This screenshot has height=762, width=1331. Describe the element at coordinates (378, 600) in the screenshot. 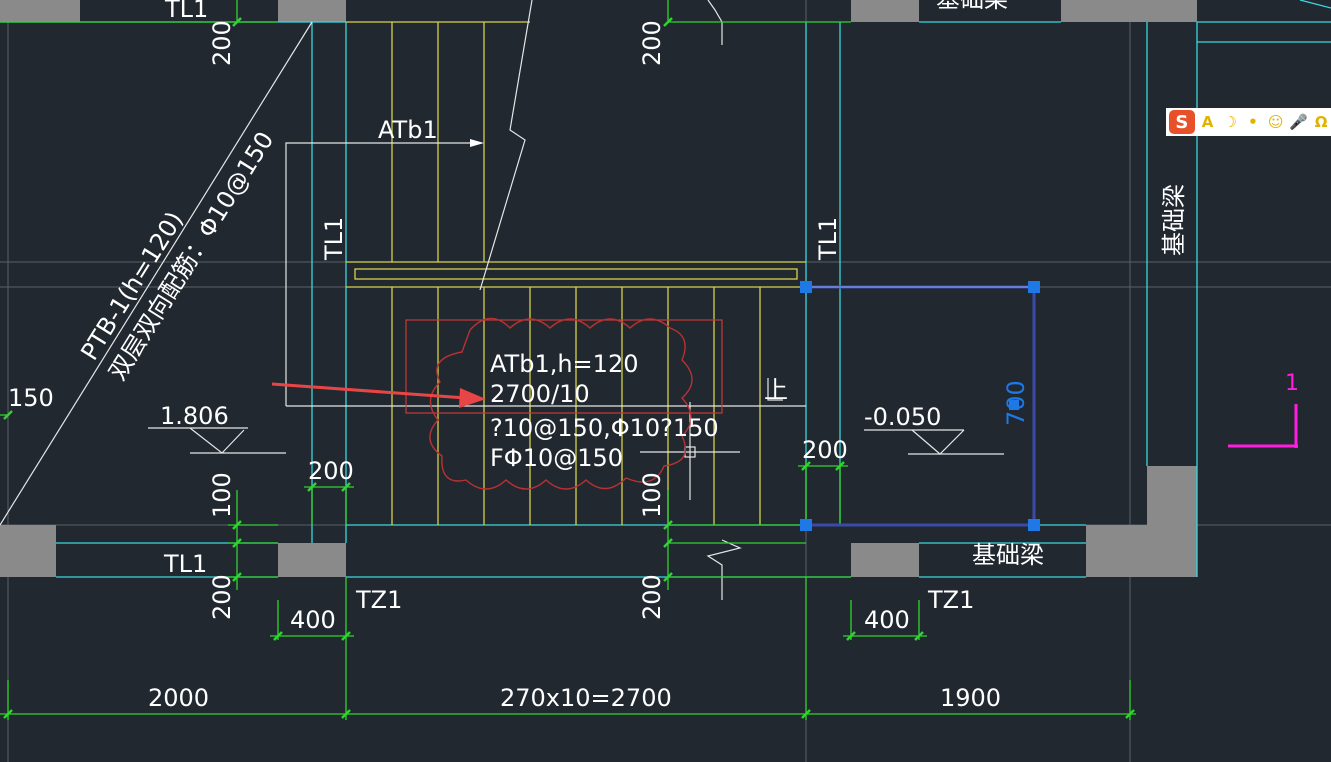

I see `tz1-left-label: TZ1` at that location.